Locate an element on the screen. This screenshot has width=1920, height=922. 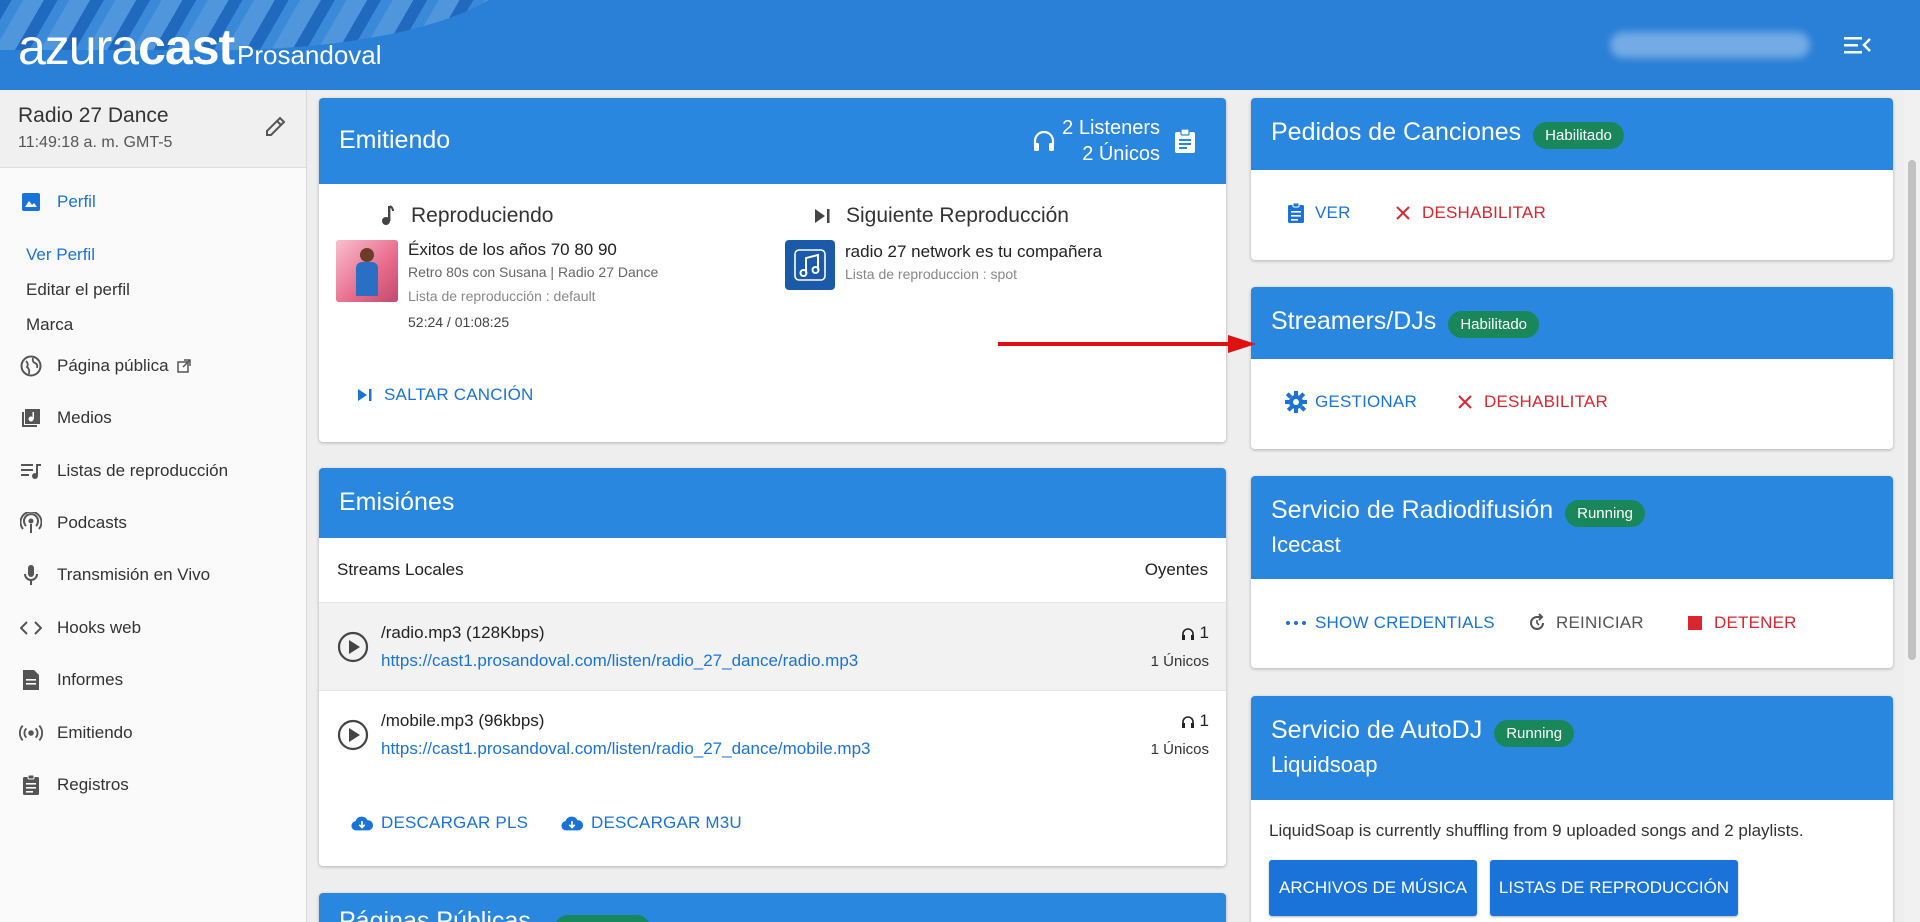
image-icon is located at coordinates (31, 202).